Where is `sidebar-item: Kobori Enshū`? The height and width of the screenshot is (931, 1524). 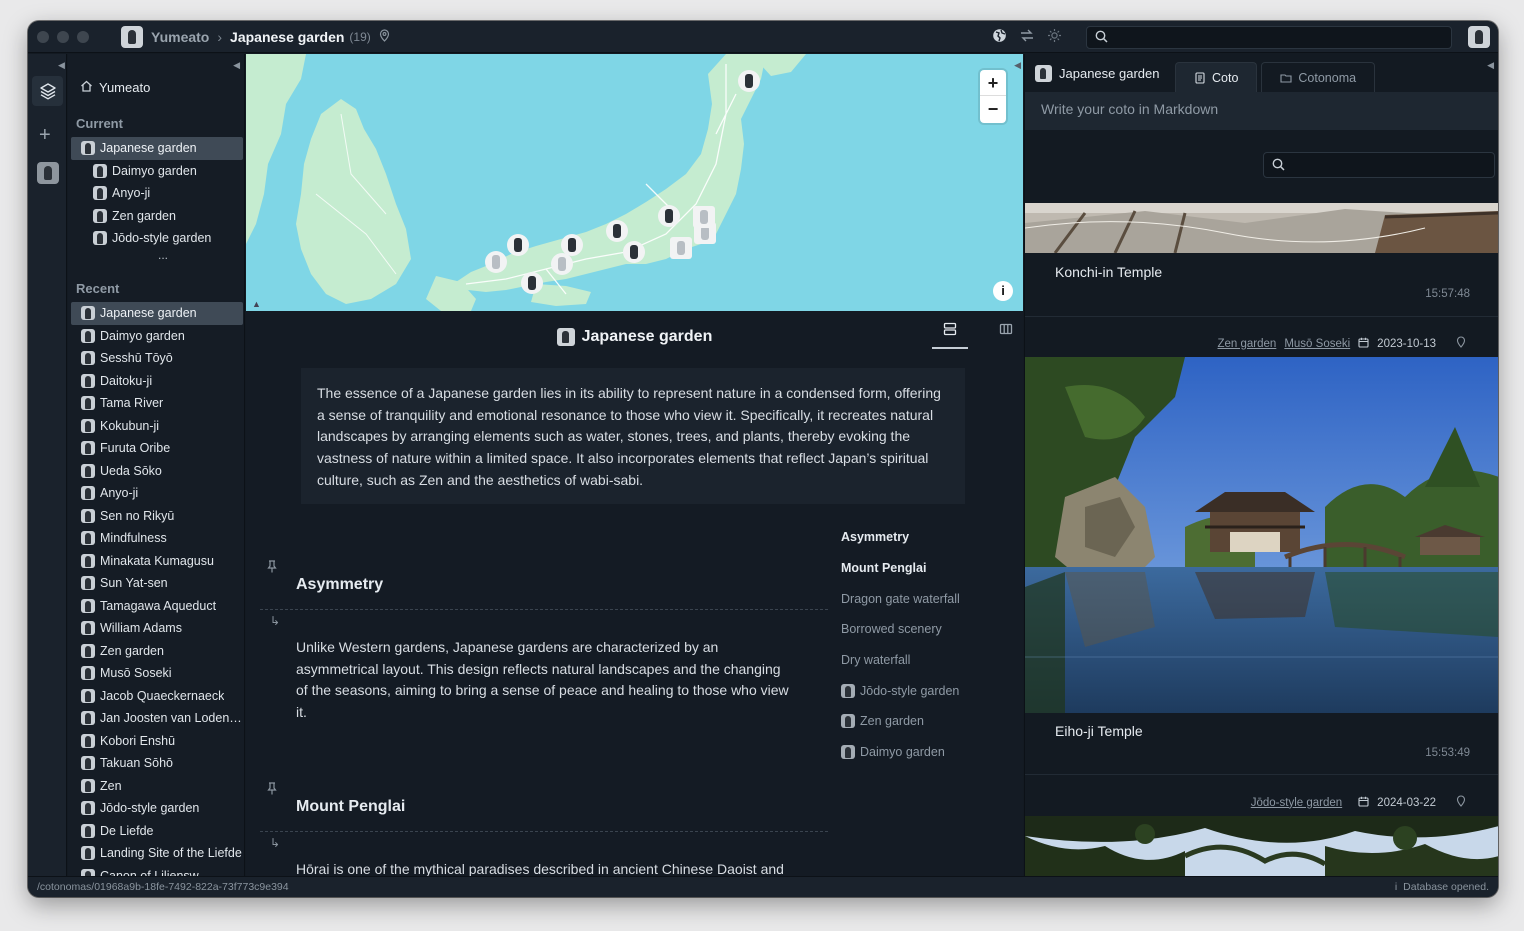 sidebar-item: Kobori Enshū is located at coordinates (157, 741).